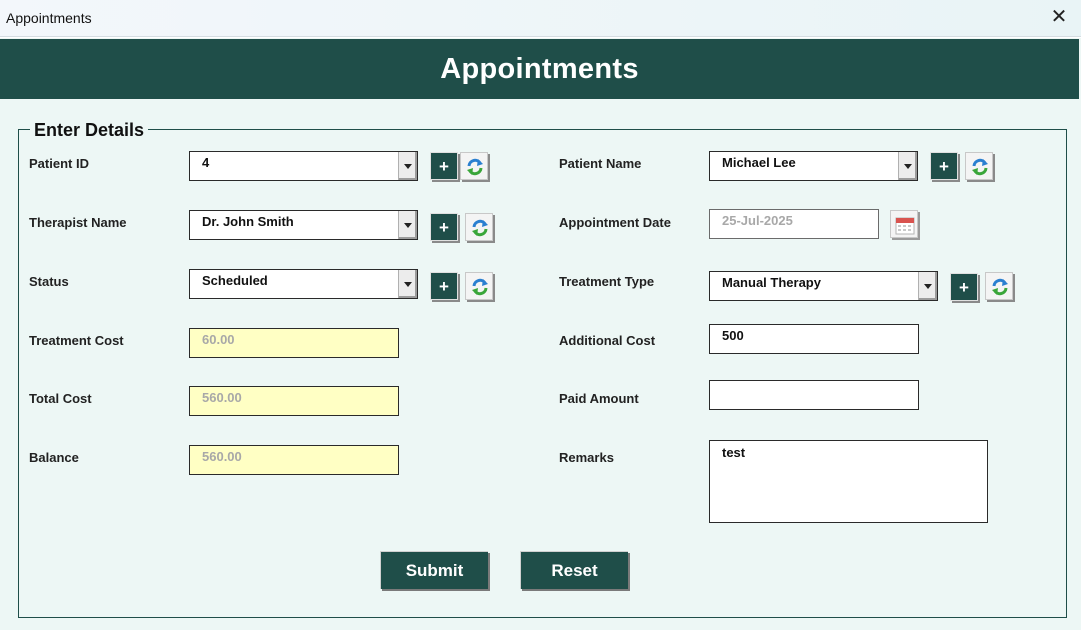 This screenshot has height=630, width=1081. What do you see at coordinates (294, 401) in the screenshot?
I see `total-cost-field: 560.00` at bounding box center [294, 401].